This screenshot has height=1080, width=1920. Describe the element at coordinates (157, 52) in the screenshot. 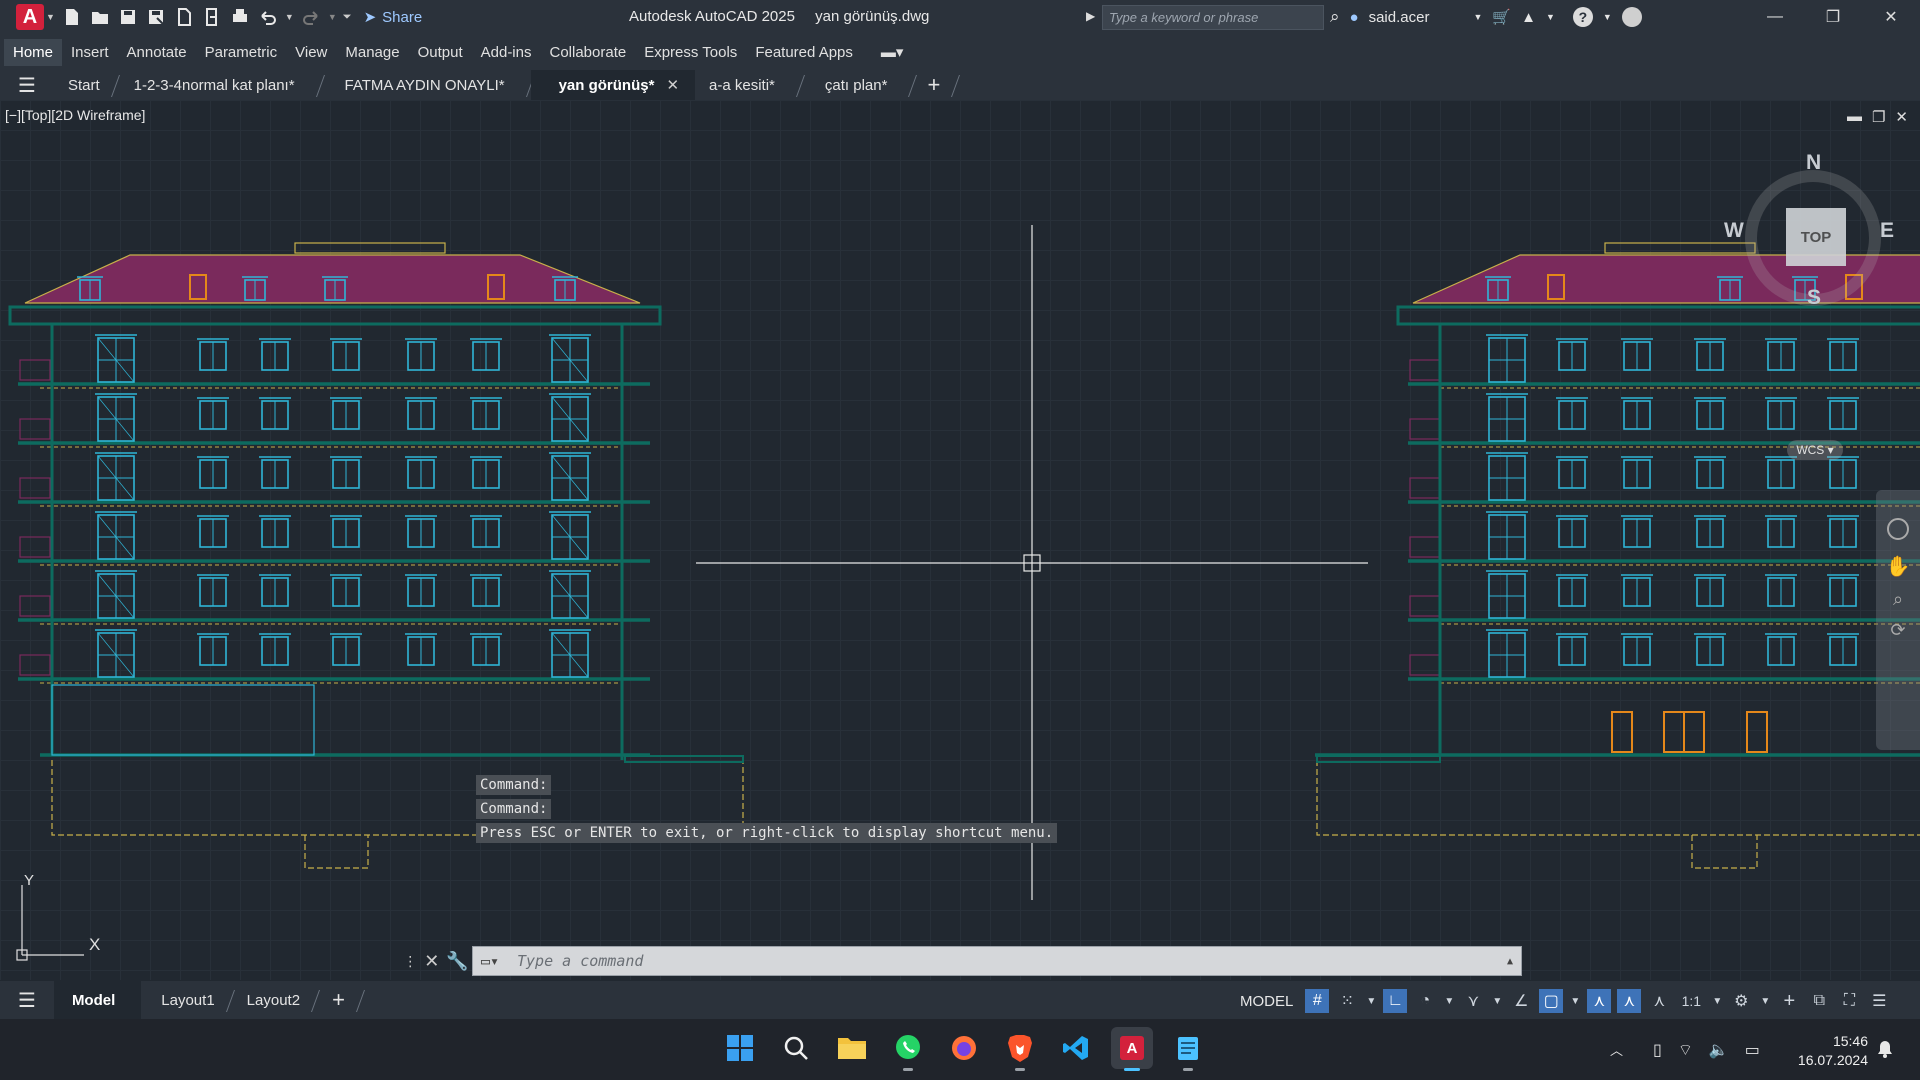

I see `tab-annotate: Annotate` at that location.